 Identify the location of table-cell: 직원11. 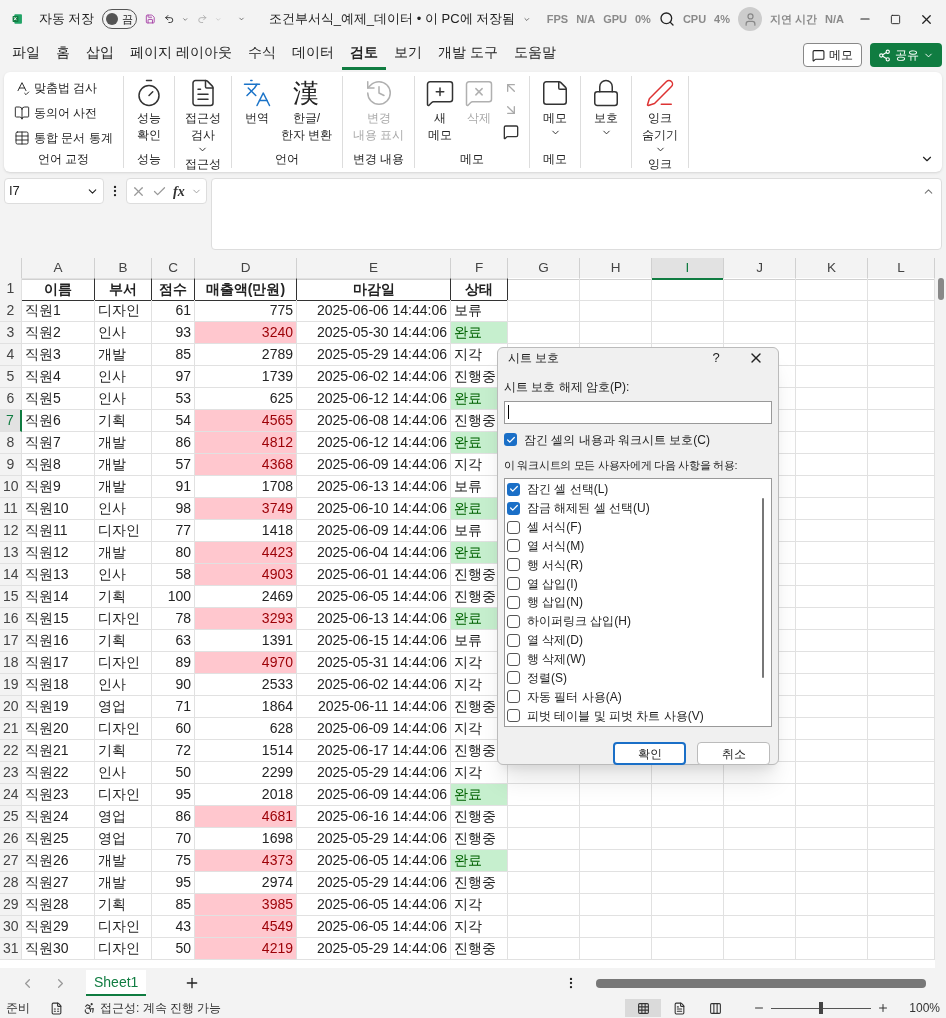
(58, 531).